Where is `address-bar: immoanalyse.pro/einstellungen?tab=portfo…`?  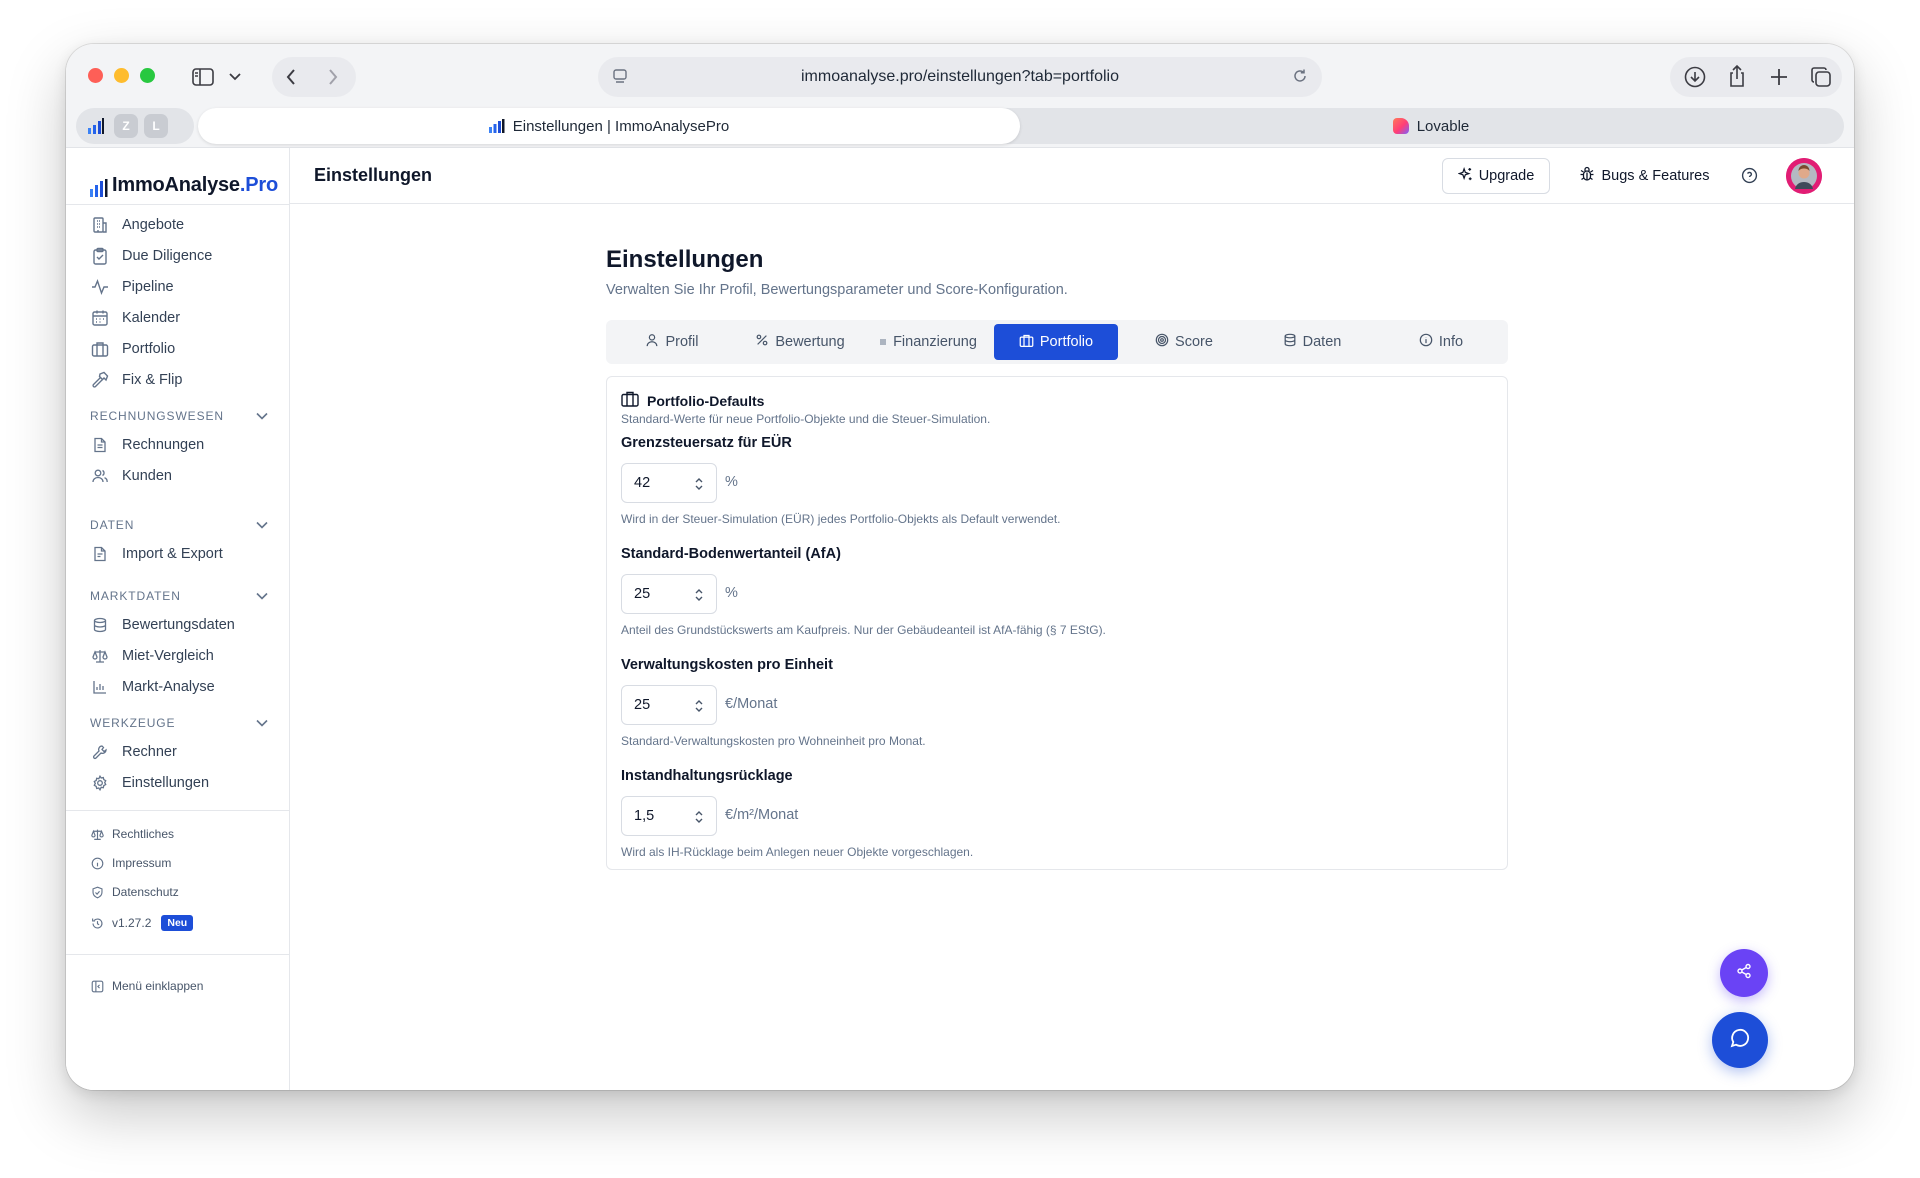 address-bar: immoanalyse.pro/einstellungen?tab=portfo… is located at coordinates (960, 77).